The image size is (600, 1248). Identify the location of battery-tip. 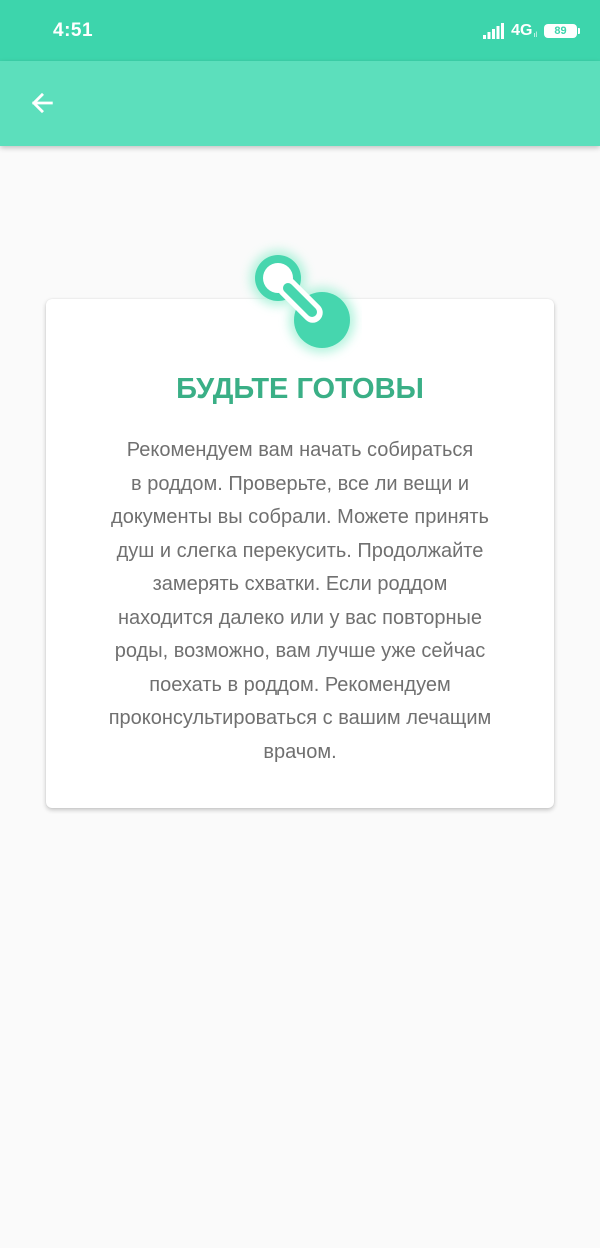
(579, 31).